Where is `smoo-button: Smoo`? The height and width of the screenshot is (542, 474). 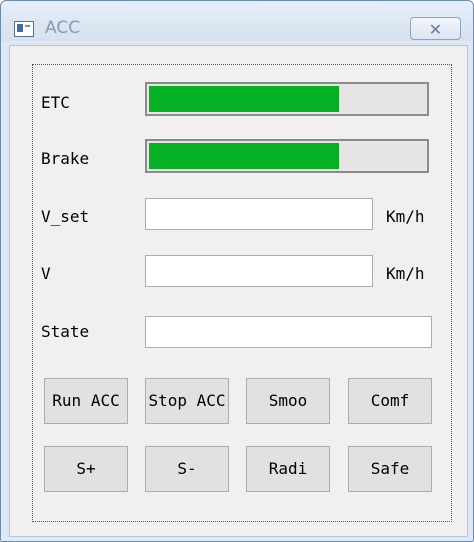 smoo-button: Smoo is located at coordinates (288, 401).